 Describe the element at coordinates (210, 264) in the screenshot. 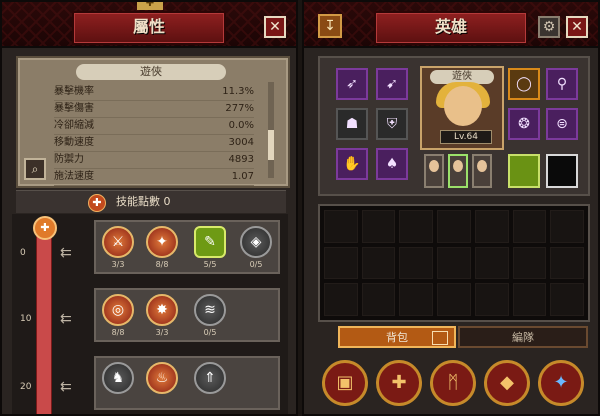

I see `skill-count: 5/5` at that location.